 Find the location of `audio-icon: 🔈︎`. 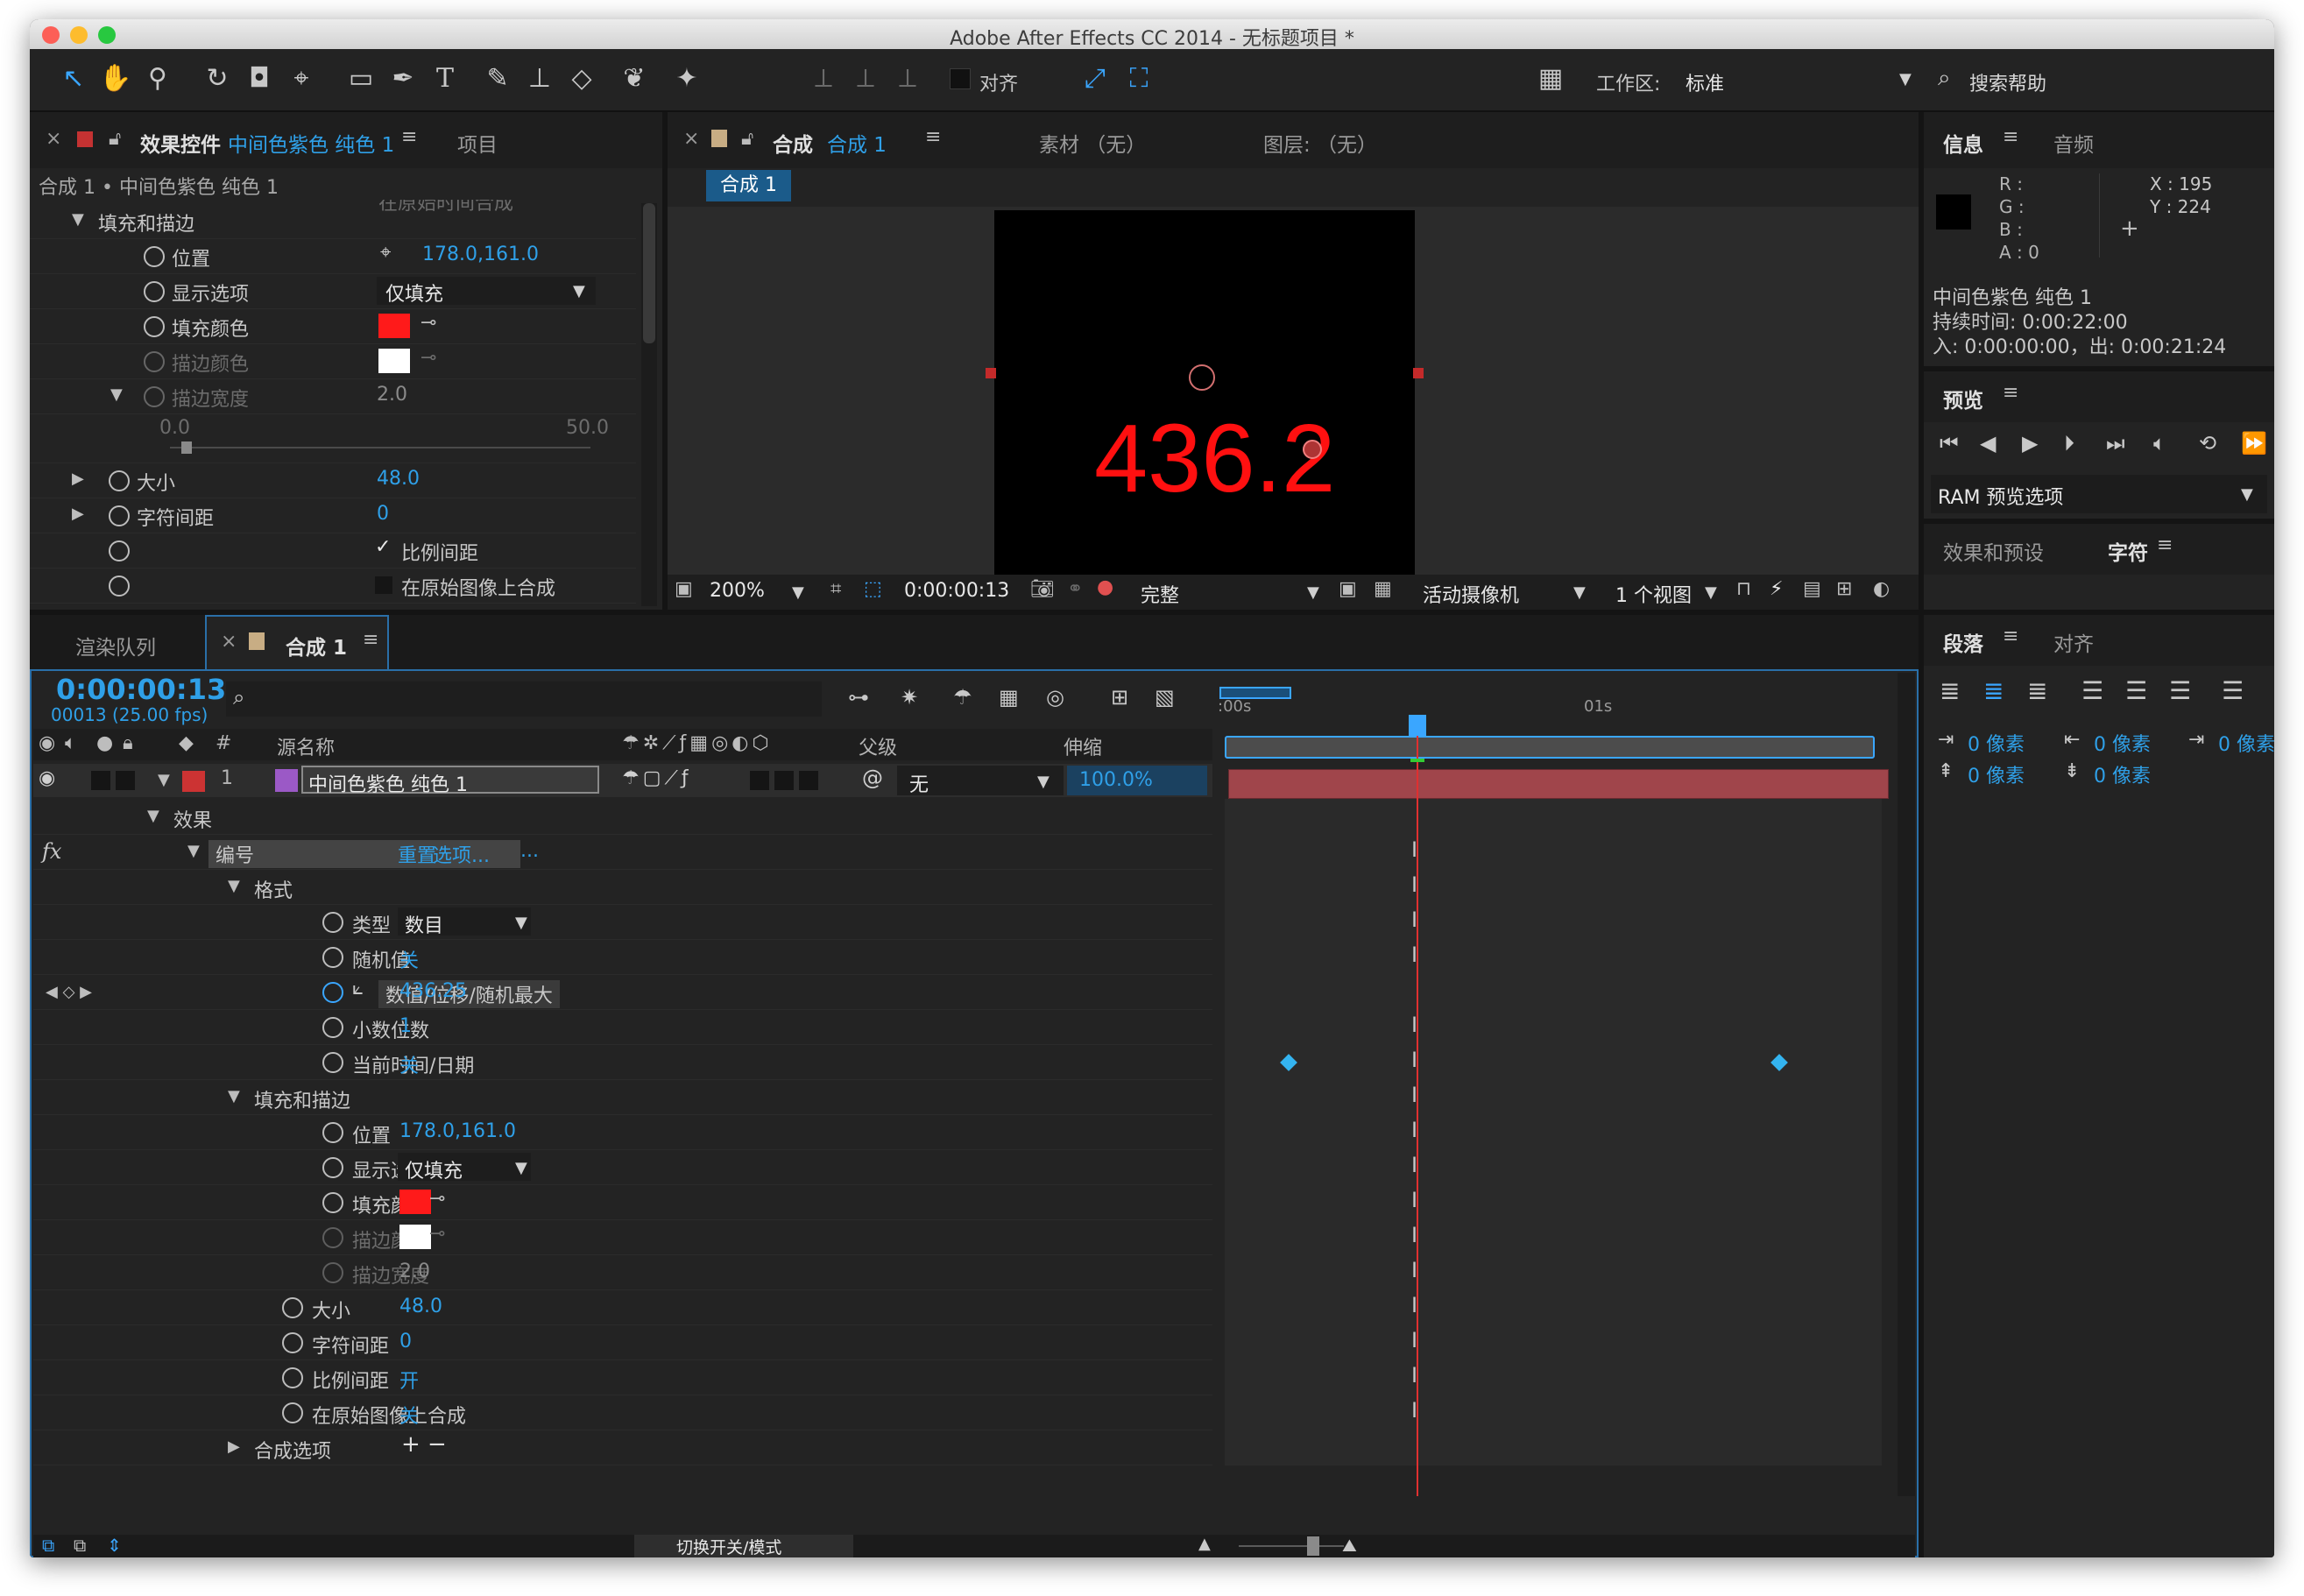

audio-icon: 🔈︎ is located at coordinates (2159, 443).